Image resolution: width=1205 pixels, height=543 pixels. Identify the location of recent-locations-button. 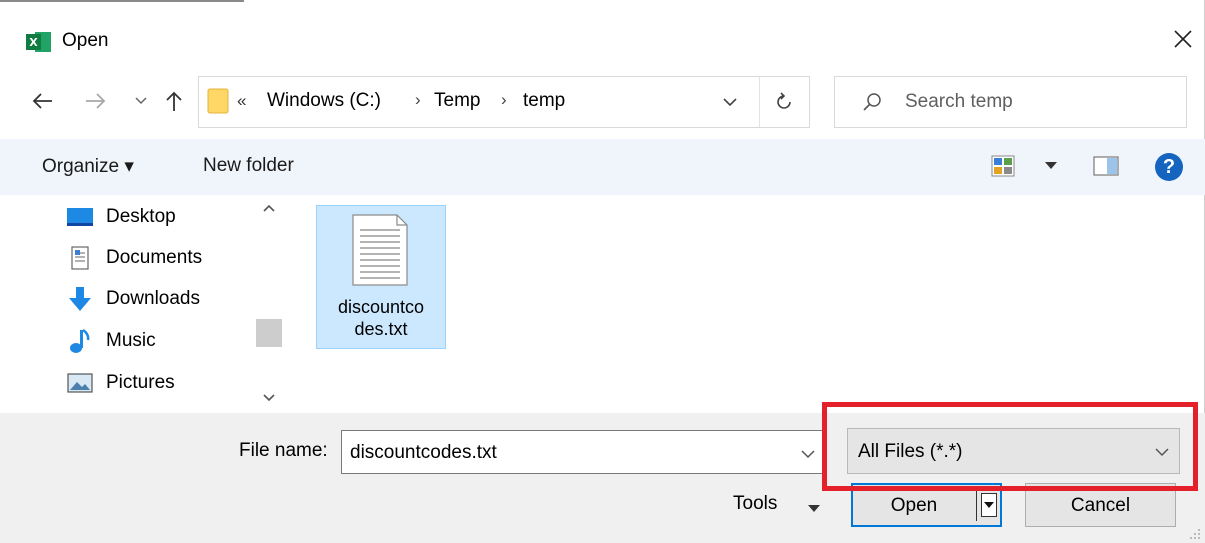
(141, 101).